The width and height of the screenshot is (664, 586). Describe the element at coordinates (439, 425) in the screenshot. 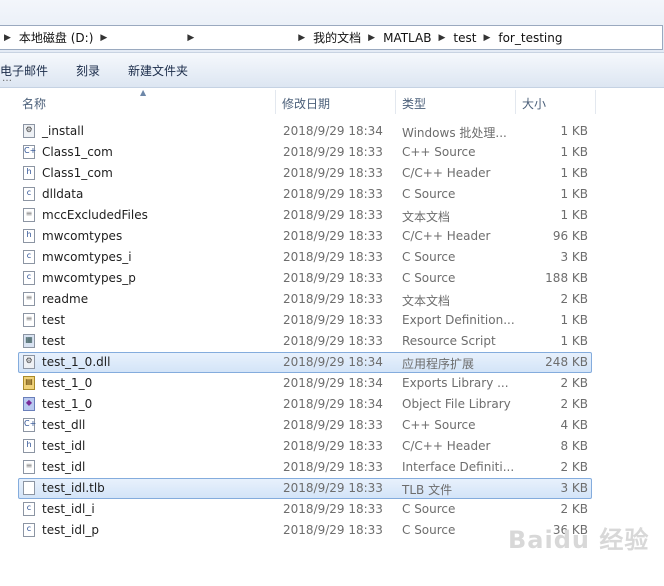

I see `file-type: C++ Source` at that location.